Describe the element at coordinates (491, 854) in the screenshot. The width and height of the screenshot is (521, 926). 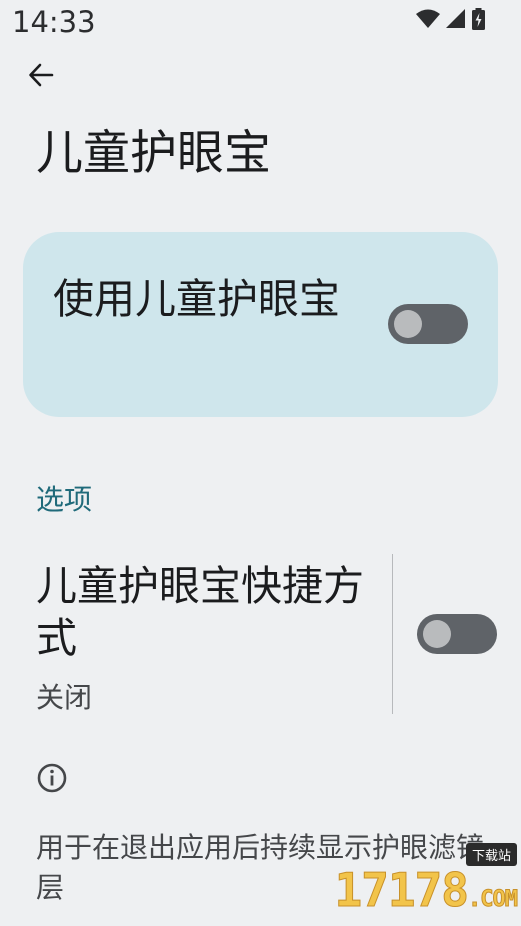
I see `watermark-badge: 下载站` at that location.